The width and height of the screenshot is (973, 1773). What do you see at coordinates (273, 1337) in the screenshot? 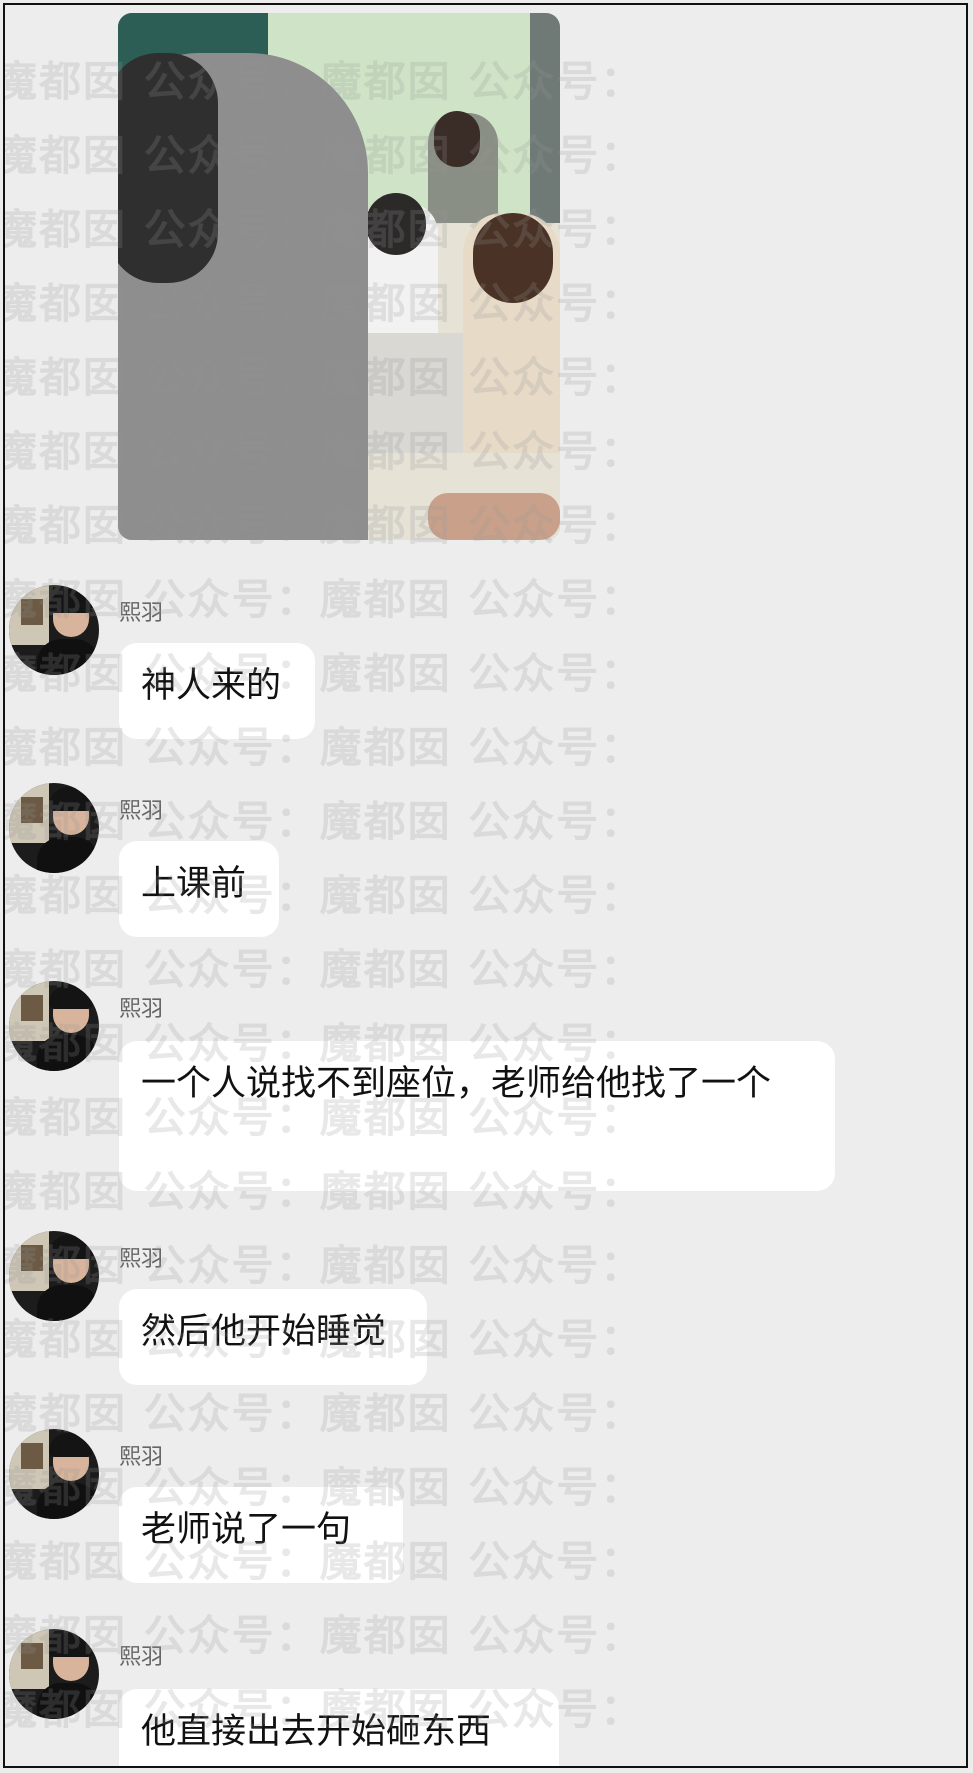
I see `message-bubble: 然后他开始睡觉` at bounding box center [273, 1337].